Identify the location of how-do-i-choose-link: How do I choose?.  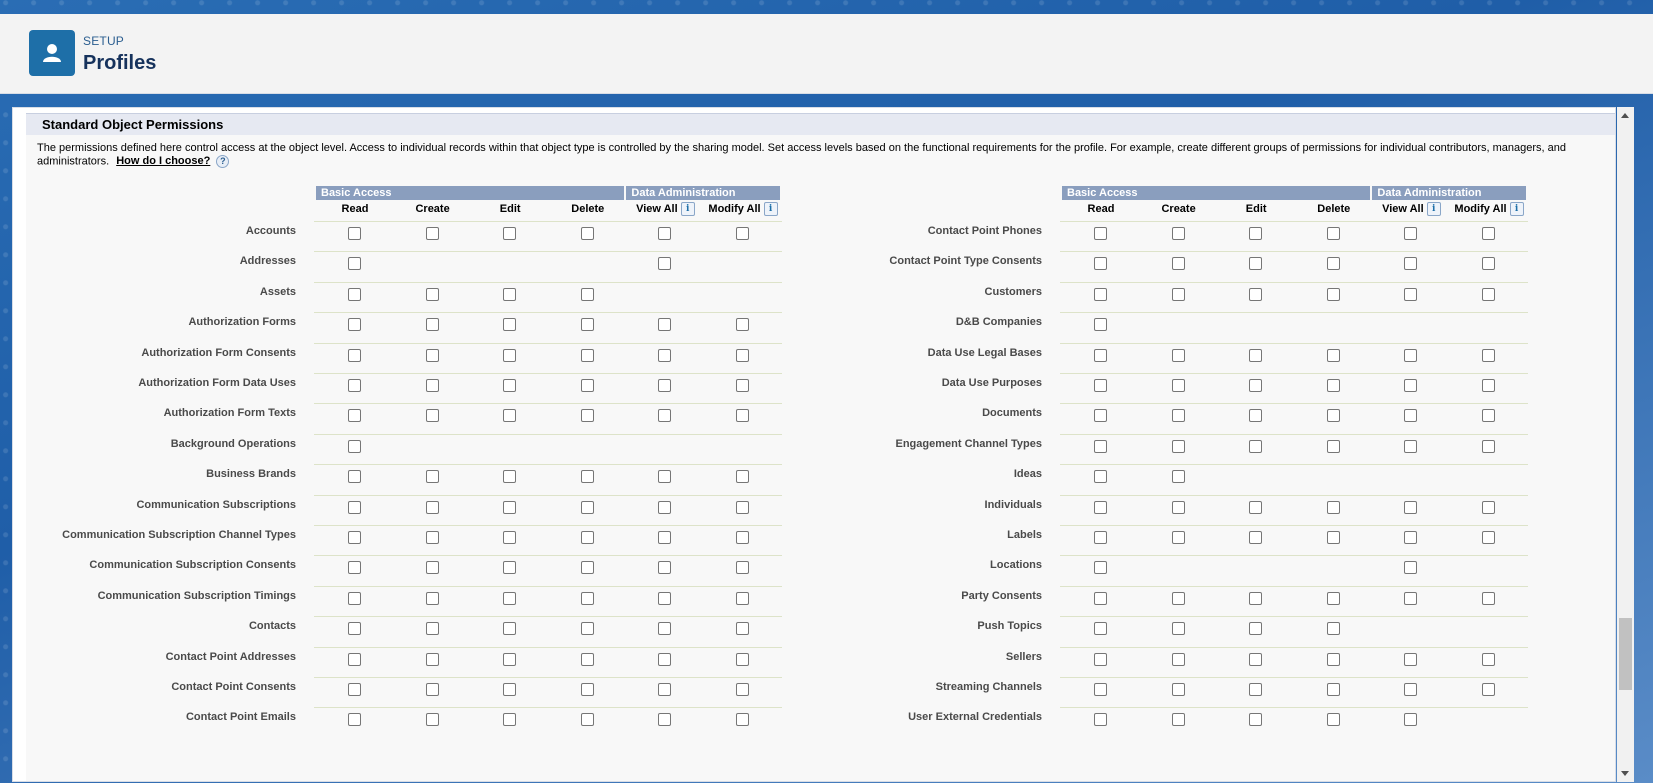
(163, 161).